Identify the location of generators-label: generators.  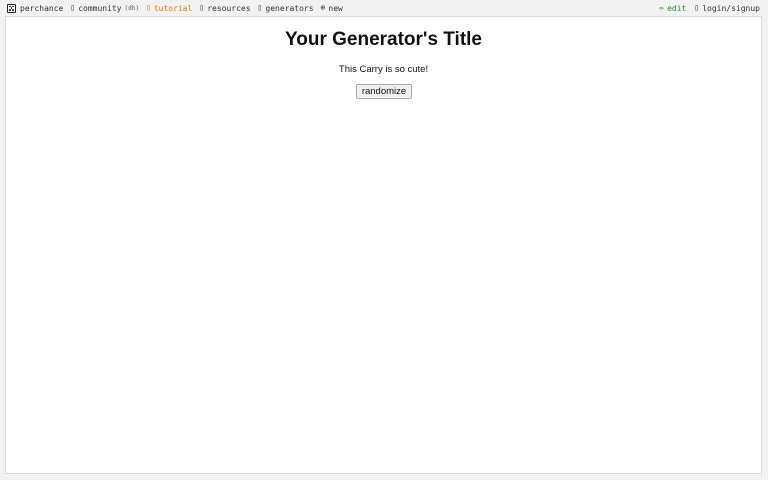
(289, 8).